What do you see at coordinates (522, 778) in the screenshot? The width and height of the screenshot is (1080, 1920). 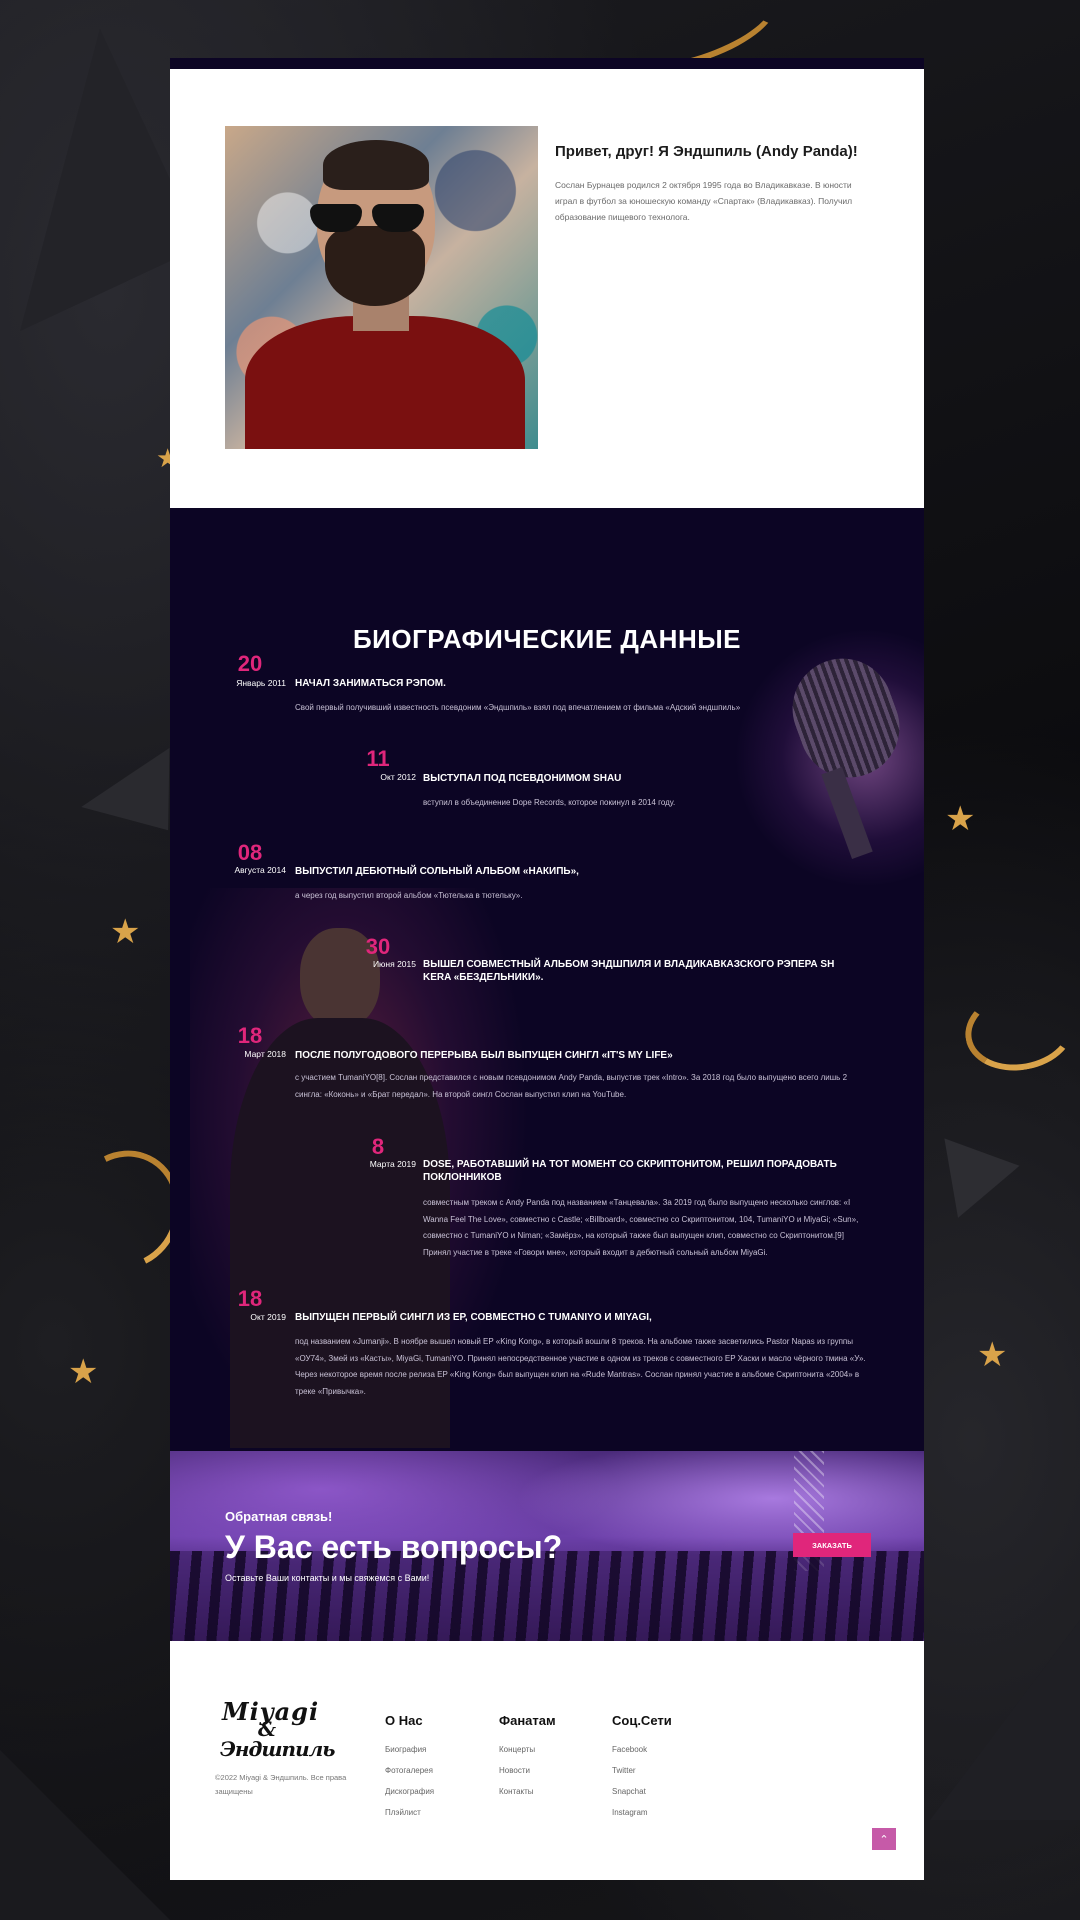 I see `event-heading: ВЫСТУПАЛ ПОД ПСЕВДОНИМОМ SHAU` at bounding box center [522, 778].